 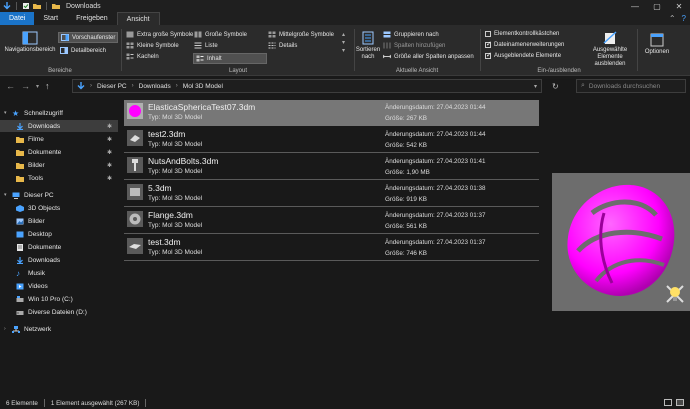 I want to click on vorschaufenster-button: Vorschaufenster, so click(x=88, y=37).